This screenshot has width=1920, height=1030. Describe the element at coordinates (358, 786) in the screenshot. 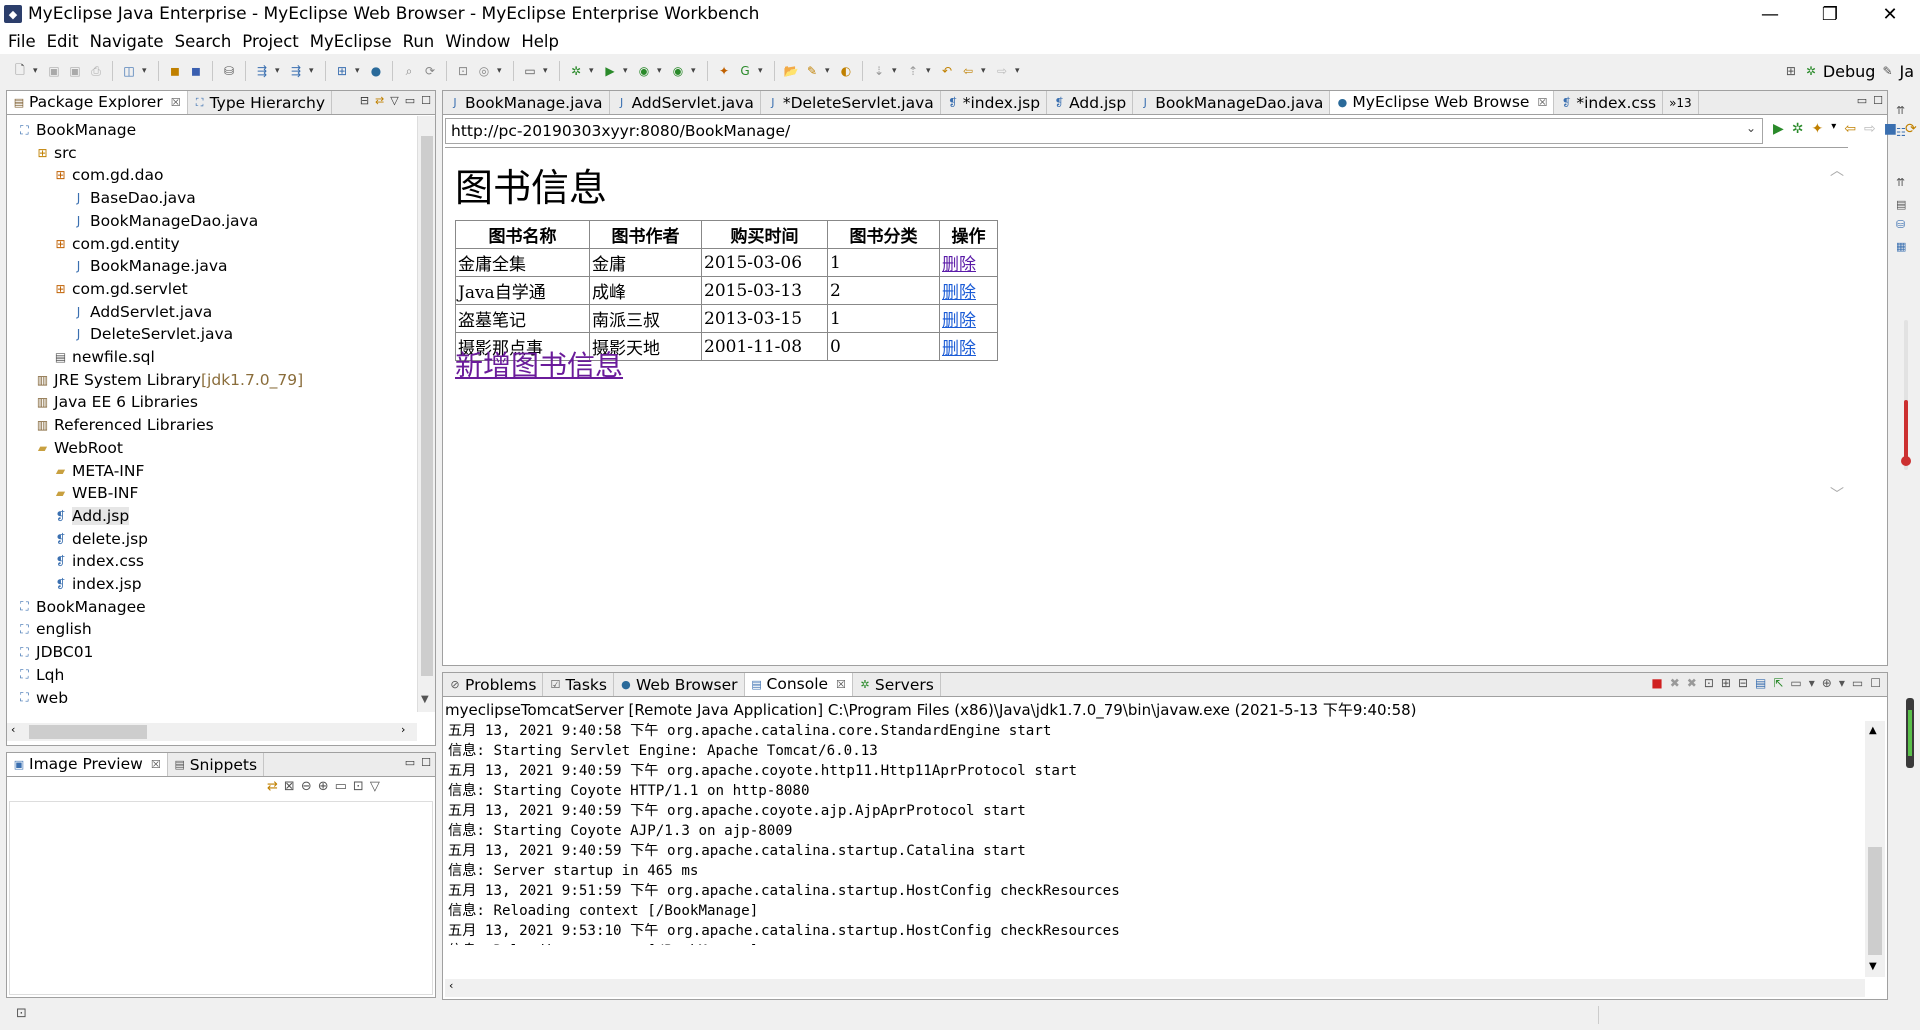

I see `fit-window-icon: ⊡` at that location.